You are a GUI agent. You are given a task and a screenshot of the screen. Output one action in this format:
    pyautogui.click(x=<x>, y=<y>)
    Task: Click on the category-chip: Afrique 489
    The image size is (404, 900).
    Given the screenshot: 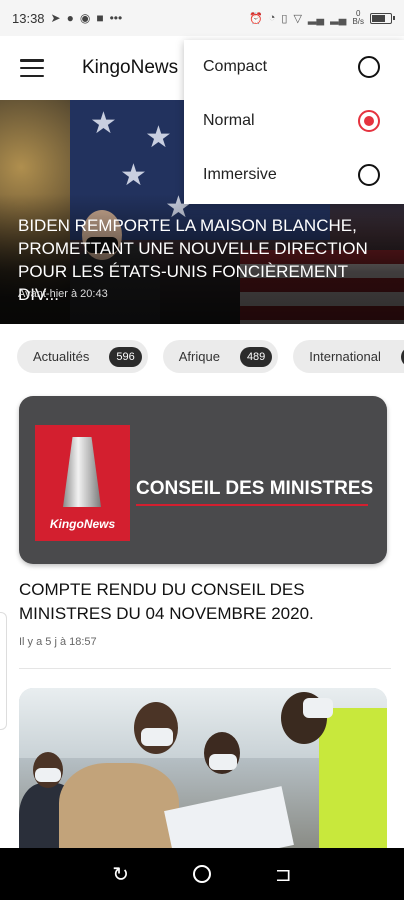 What is the action you would take?
    pyautogui.click(x=220, y=356)
    